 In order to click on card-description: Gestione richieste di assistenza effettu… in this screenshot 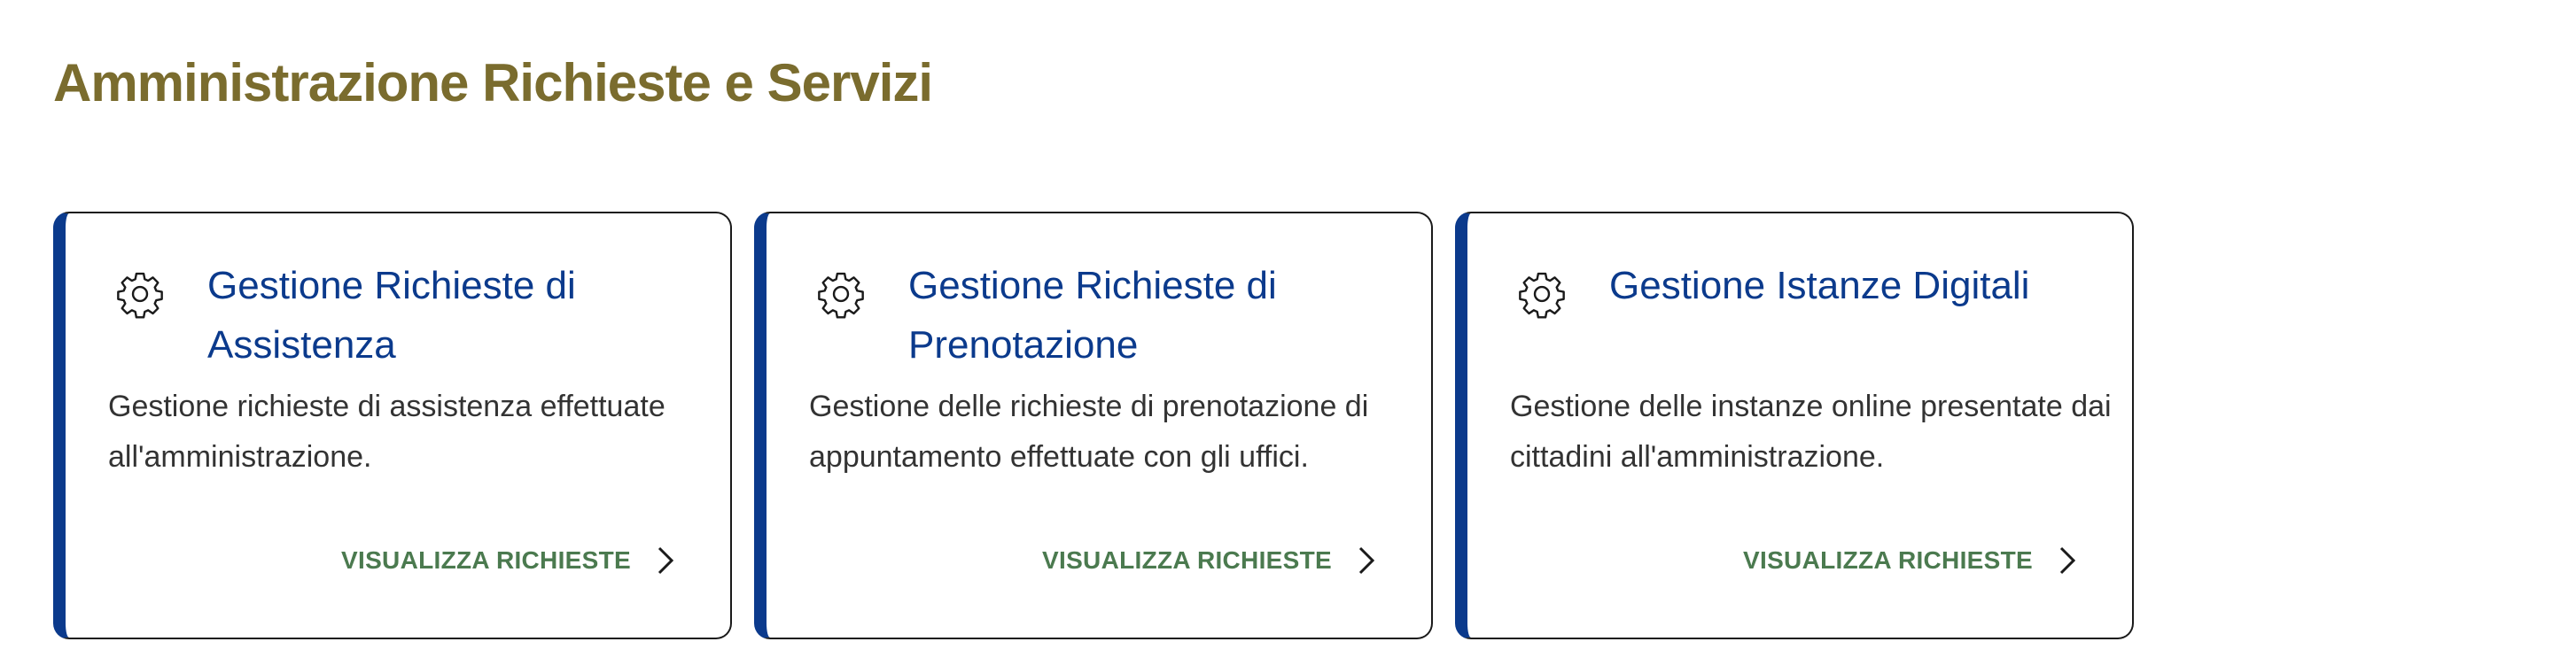, I will do `click(387, 432)`.